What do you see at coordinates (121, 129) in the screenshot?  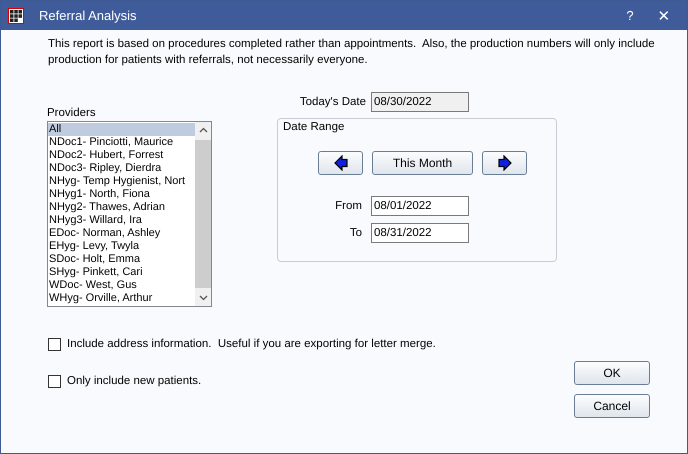 I see `list-item: All` at bounding box center [121, 129].